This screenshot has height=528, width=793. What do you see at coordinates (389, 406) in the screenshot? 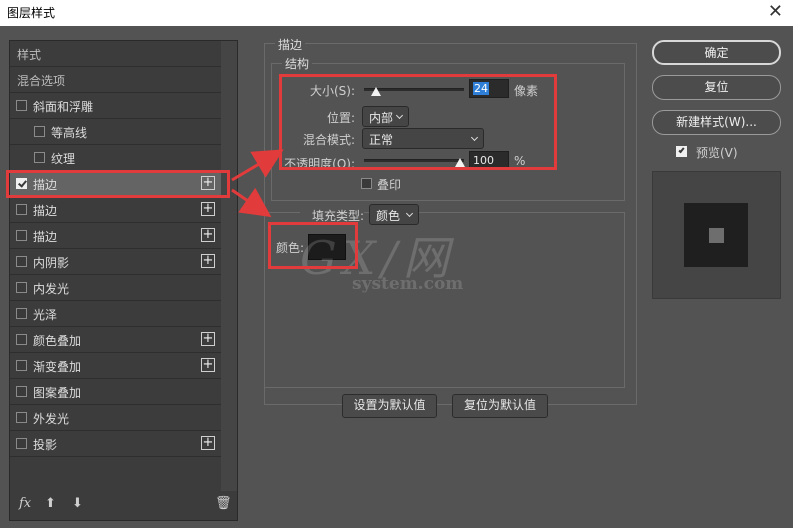
I see `set-default-button: 设置为默认值` at bounding box center [389, 406].